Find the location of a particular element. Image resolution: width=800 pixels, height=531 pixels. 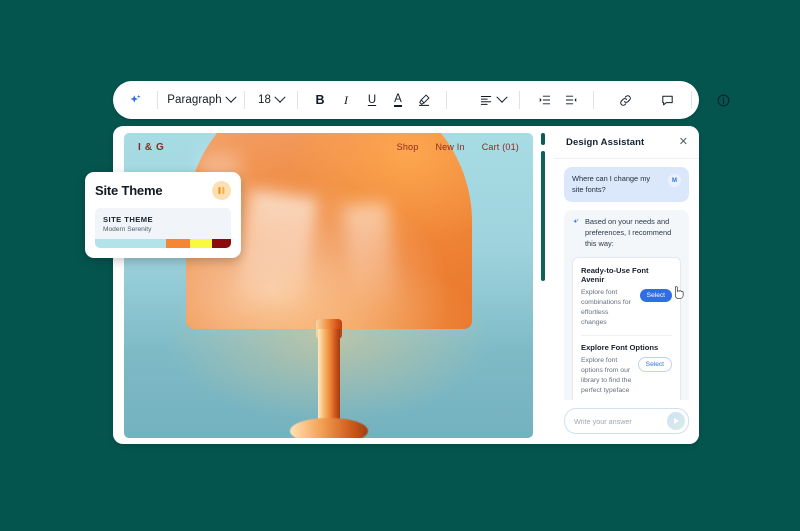

assistant-title: Design Assistant is located at coordinates (605, 142).